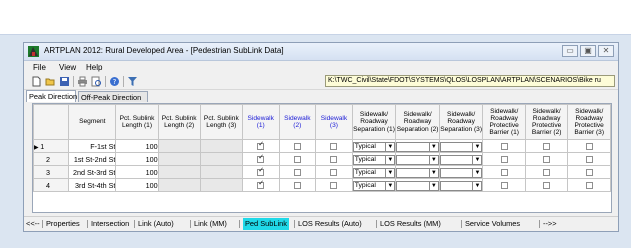 The image size is (631, 248). What do you see at coordinates (96, 81) in the screenshot?
I see `print-preview-icon` at bounding box center [96, 81].